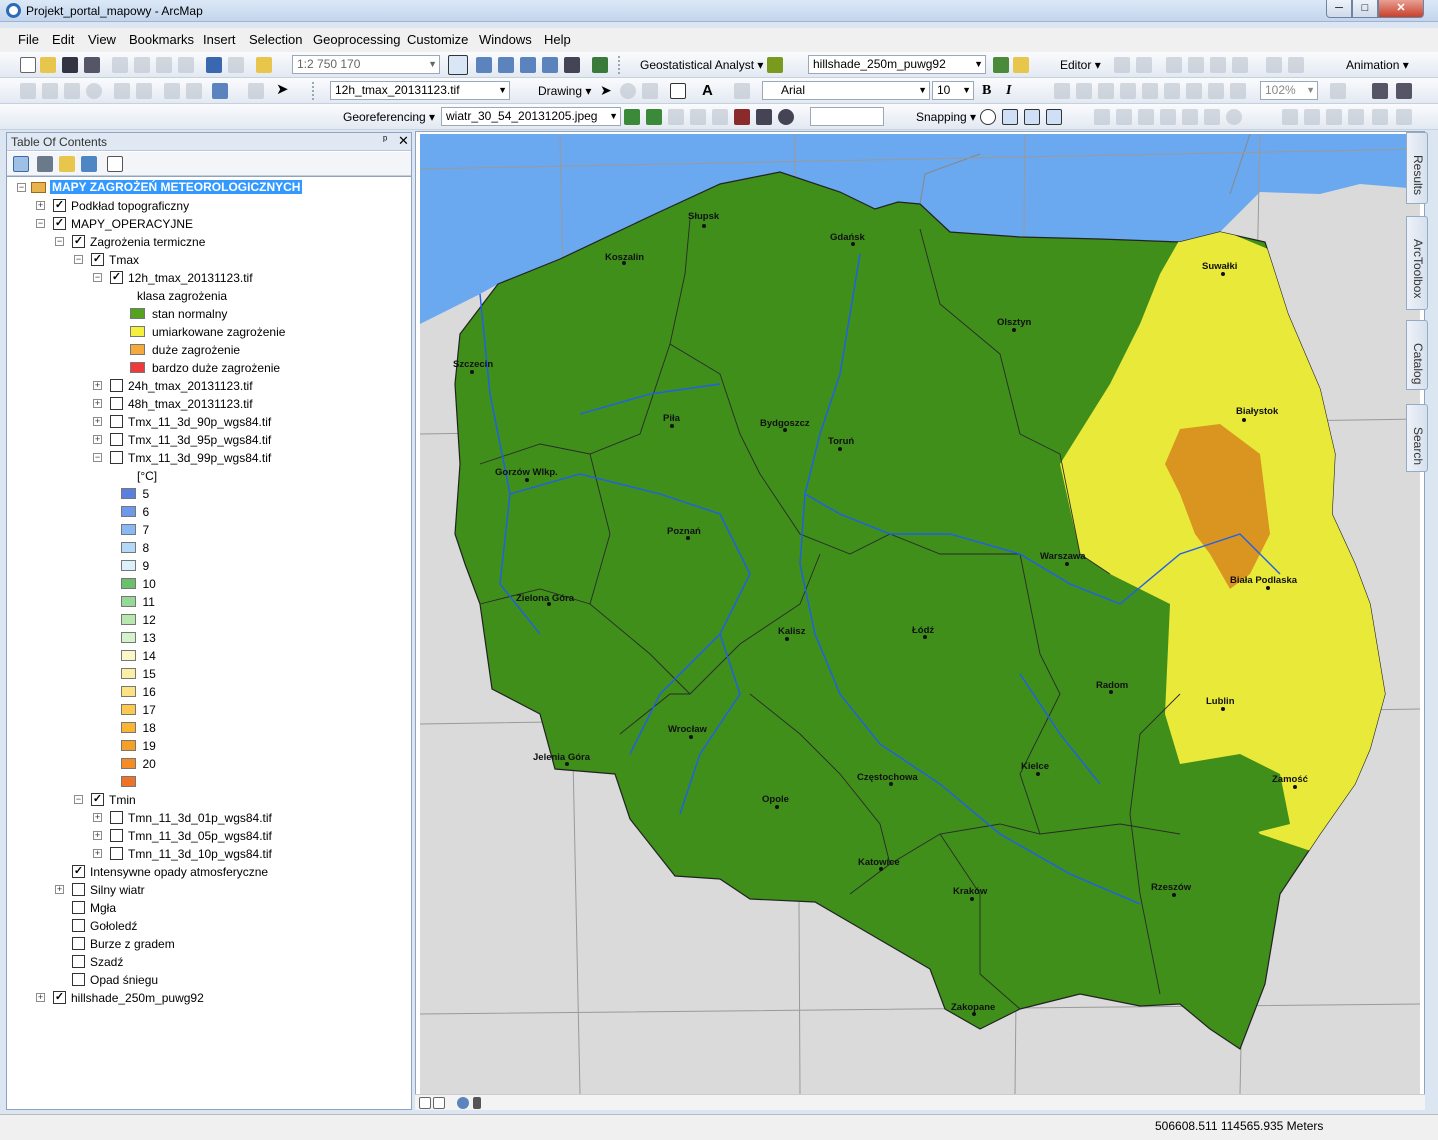 The image size is (1438, 1140). What do you see at coordinates (209, 854) in the screenshot?
I see `layer-row: + Tmn_11_3d_10p_wgs84.tif` at bounding box center [209, 854].